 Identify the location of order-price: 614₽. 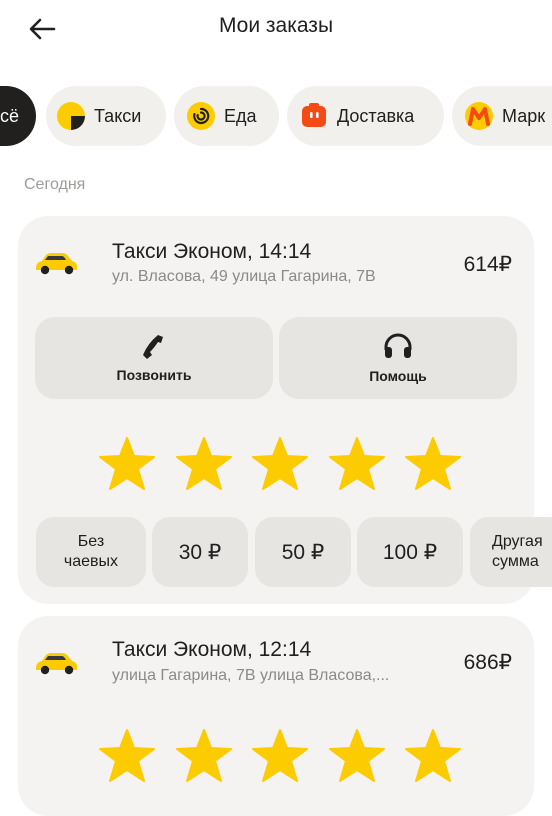
(487, 264).